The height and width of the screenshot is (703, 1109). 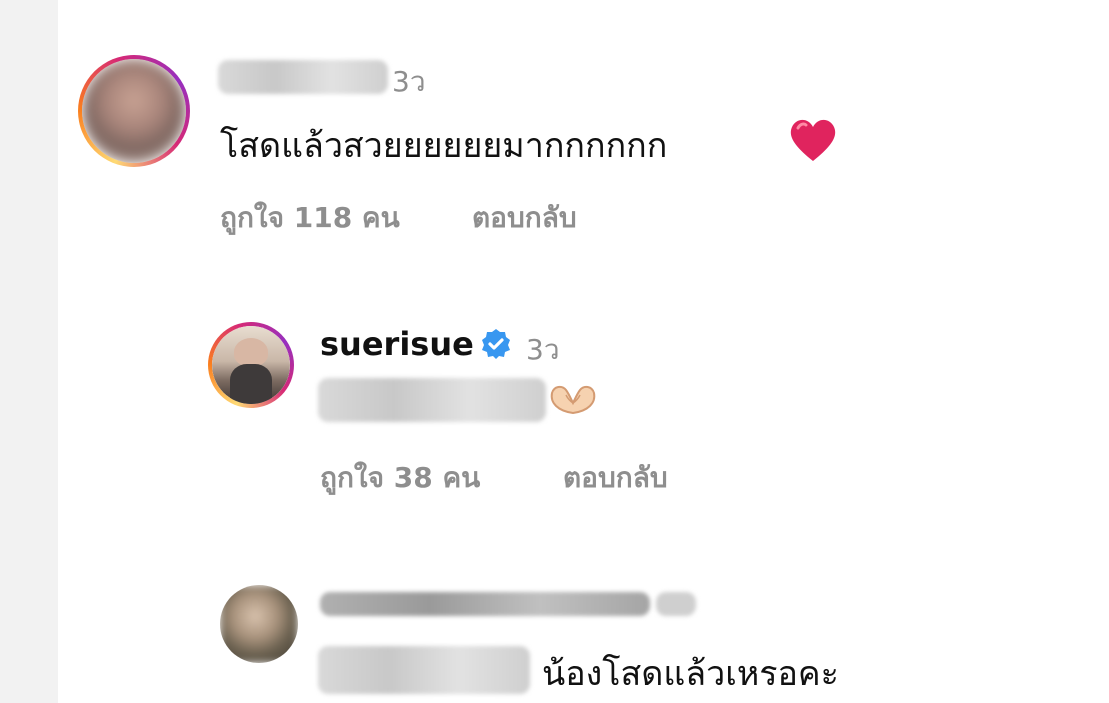 What do you see at coordinates (496, 346) in the screenshot?
I see `verified-badge-icon` at bounding box center [496, 346].